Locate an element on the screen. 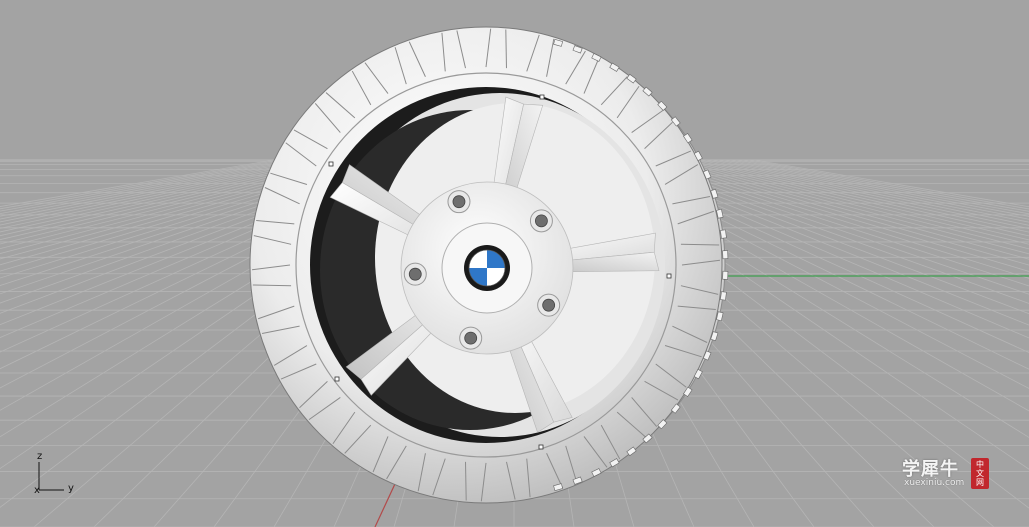 This screenshot has height=527, width=1029. world-axis-icon: z x y is located at coordinates (60, 474).